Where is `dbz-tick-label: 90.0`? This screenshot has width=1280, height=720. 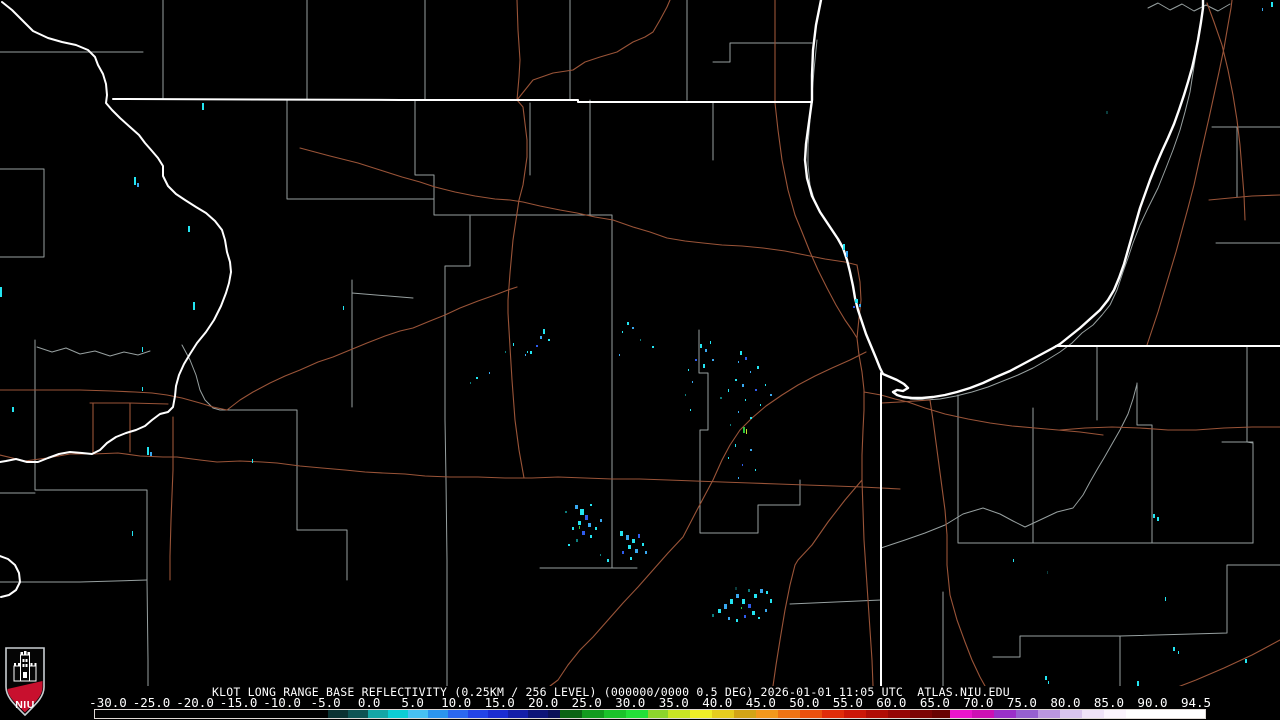
dbz-tick-label: 90.0 is located at coordinates (1152, 702).